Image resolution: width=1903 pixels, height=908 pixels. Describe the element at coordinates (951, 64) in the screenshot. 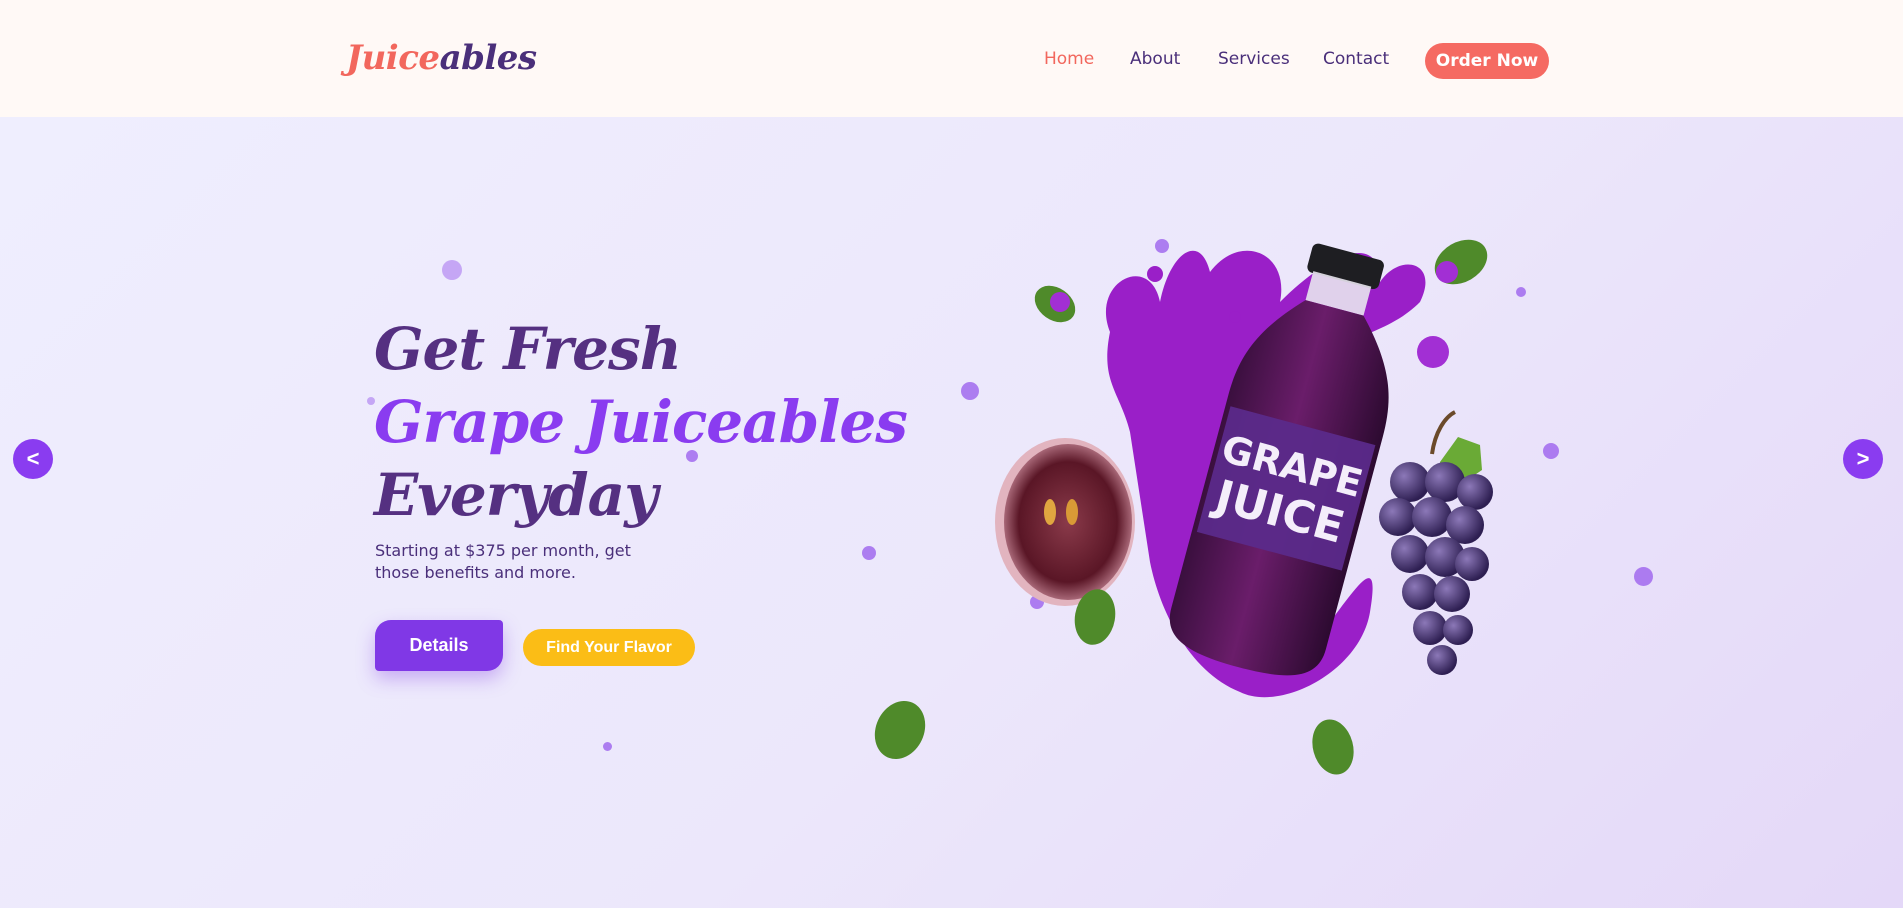

I see `main-nav: Home About Services Contact` at that location.